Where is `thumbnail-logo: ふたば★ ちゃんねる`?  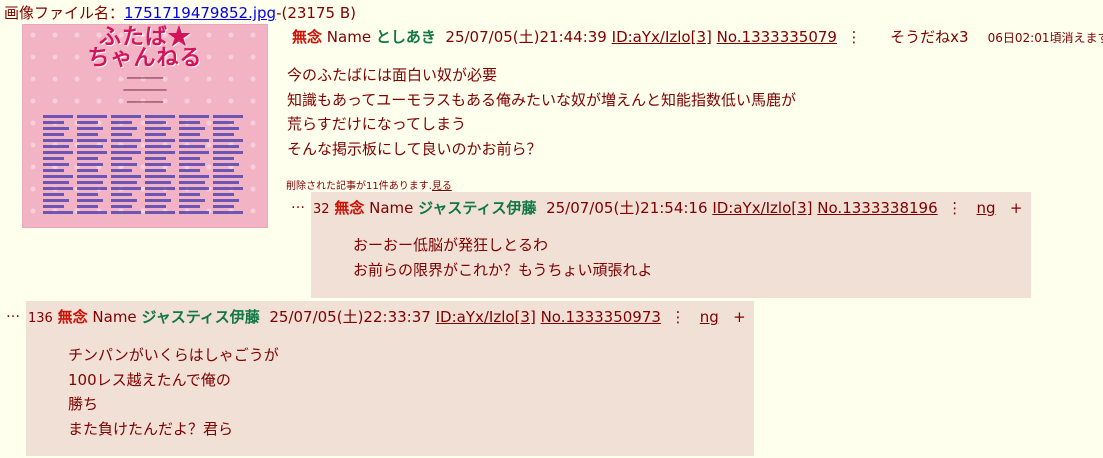 thumbnail-logo: ふたば★ ちゃんねる is located at coordinates (145, 48).